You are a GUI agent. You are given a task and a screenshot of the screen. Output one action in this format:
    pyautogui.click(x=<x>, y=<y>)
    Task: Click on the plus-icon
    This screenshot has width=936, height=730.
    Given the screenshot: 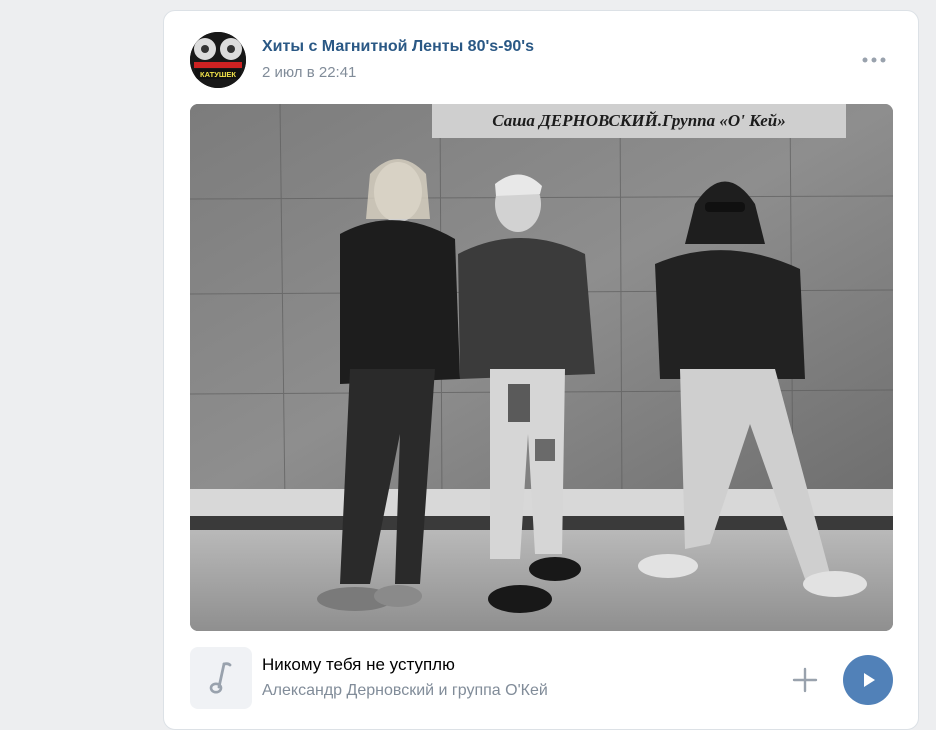 What is the action you would take?
    pyautogui.click(x=805, y=680)
    